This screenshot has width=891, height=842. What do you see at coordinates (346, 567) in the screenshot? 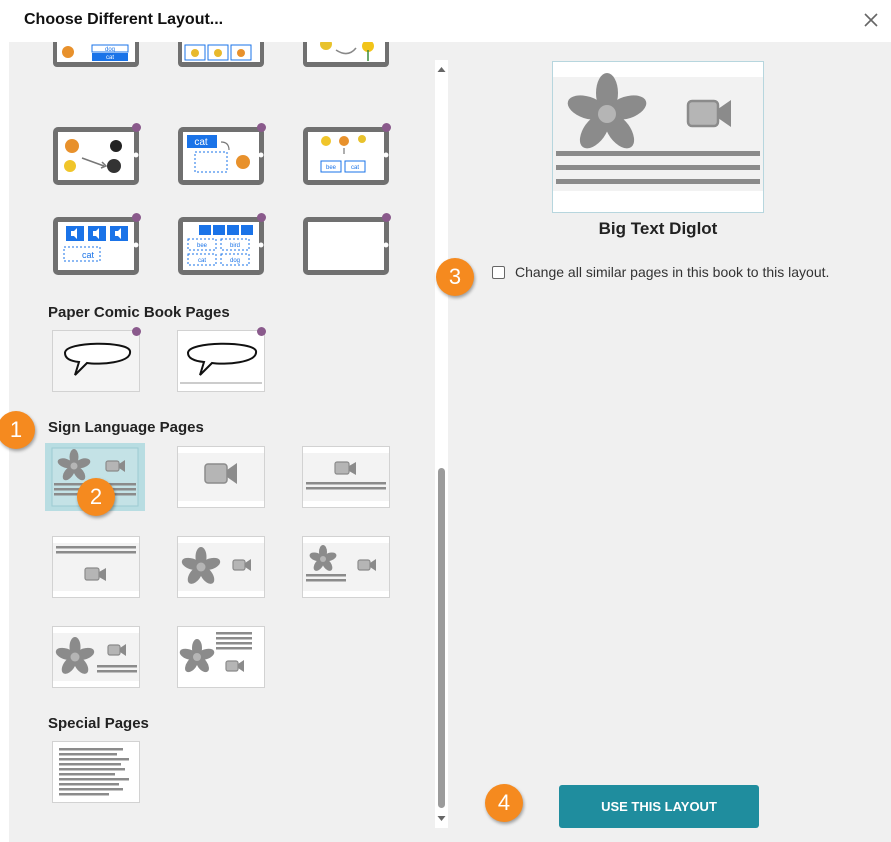
I see `layout-thumb-image-video-caption` at bounding box center [346, 567].